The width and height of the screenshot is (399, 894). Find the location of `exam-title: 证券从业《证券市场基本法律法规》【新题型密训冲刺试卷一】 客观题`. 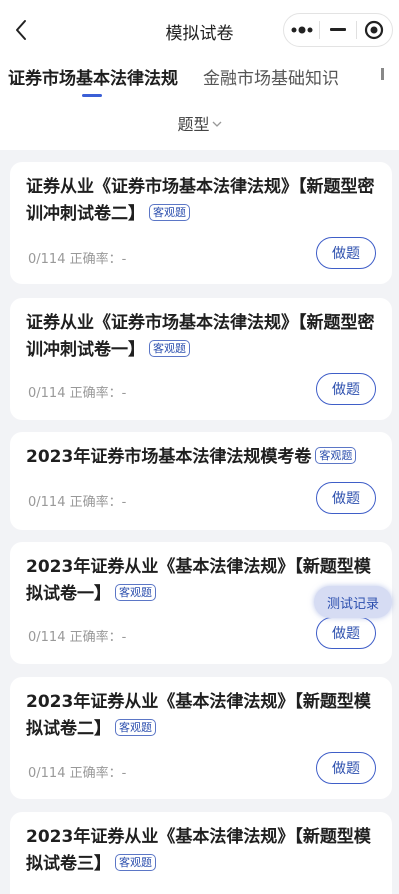

exam-title: 证券从业《证券市场基本法律法规》【新题型密训冲刺试卷一】 客观题 is located at coordinates (202, 337).